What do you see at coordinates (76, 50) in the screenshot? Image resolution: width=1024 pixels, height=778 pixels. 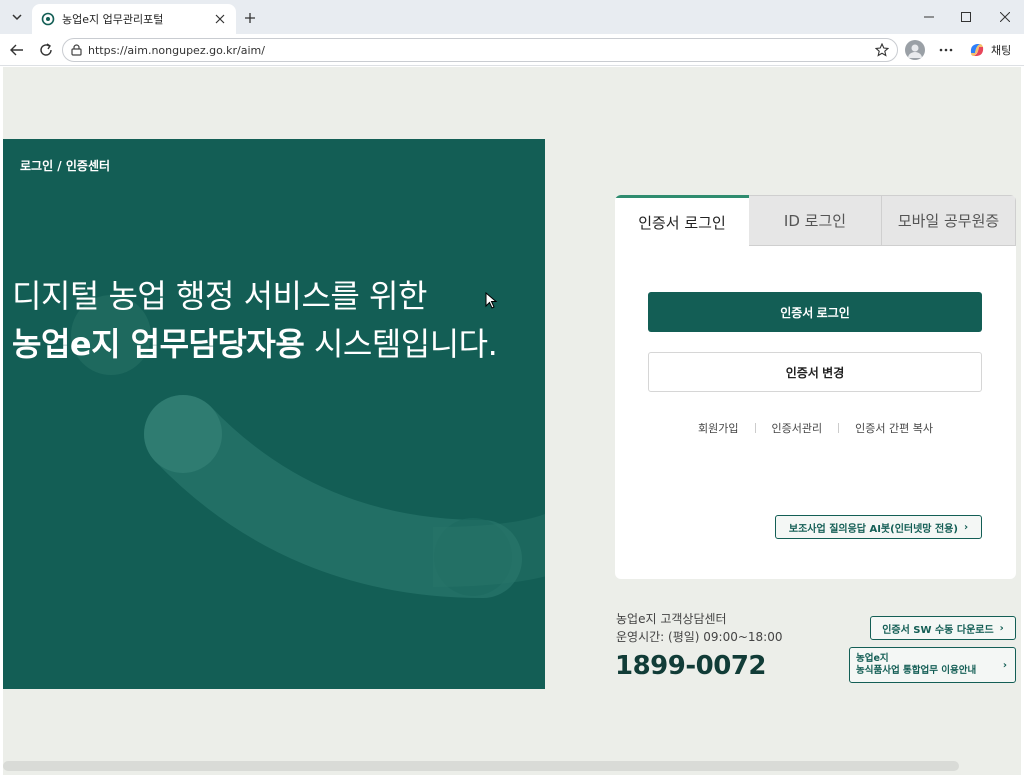 I see `lock-icon` at bounding box center [76, 50].